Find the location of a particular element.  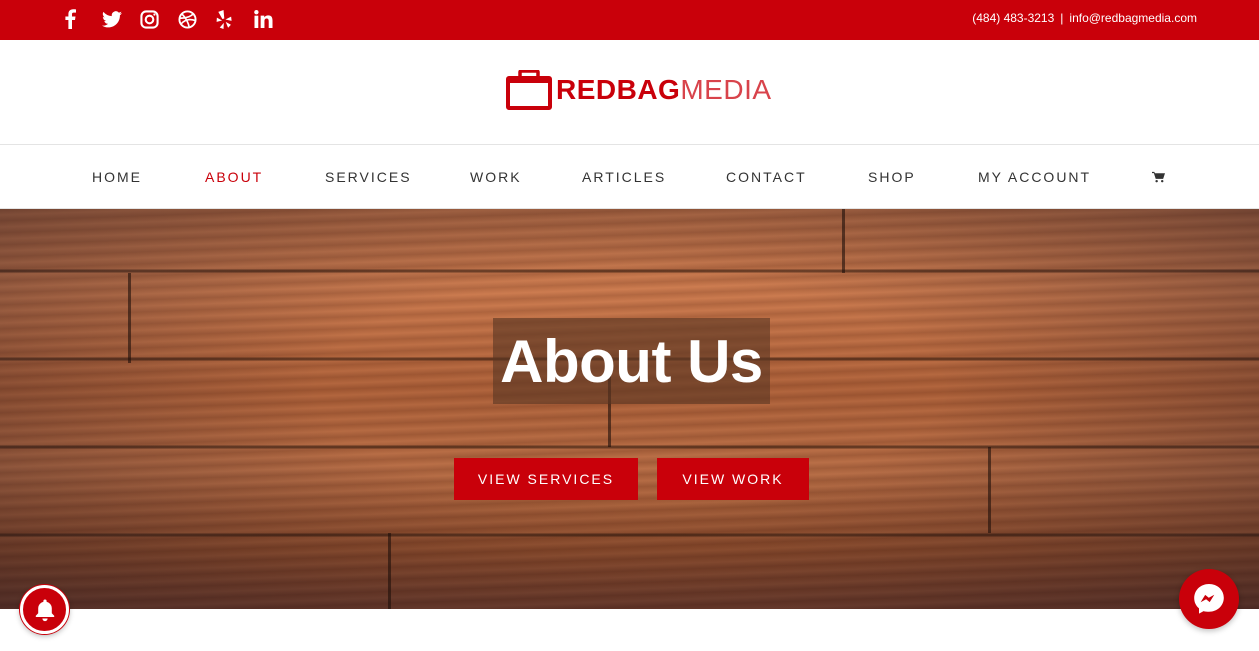

phone-link: (484) 483-3213 is located at coordinates (1013, 18).